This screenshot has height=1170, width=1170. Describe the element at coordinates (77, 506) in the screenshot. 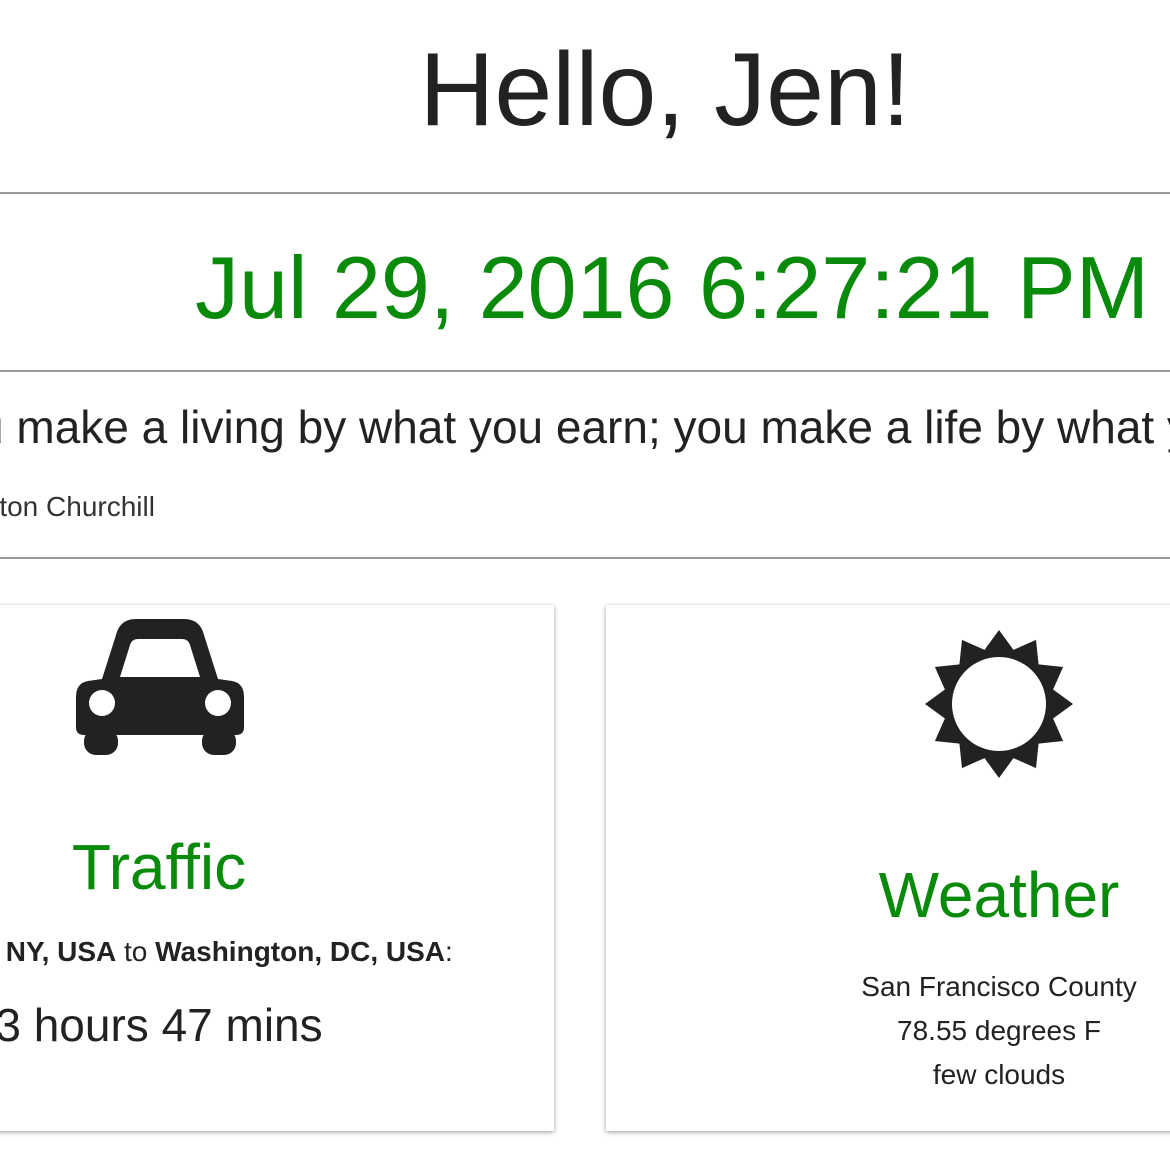

I see `quote-author: - Winston Churchill` at that location.